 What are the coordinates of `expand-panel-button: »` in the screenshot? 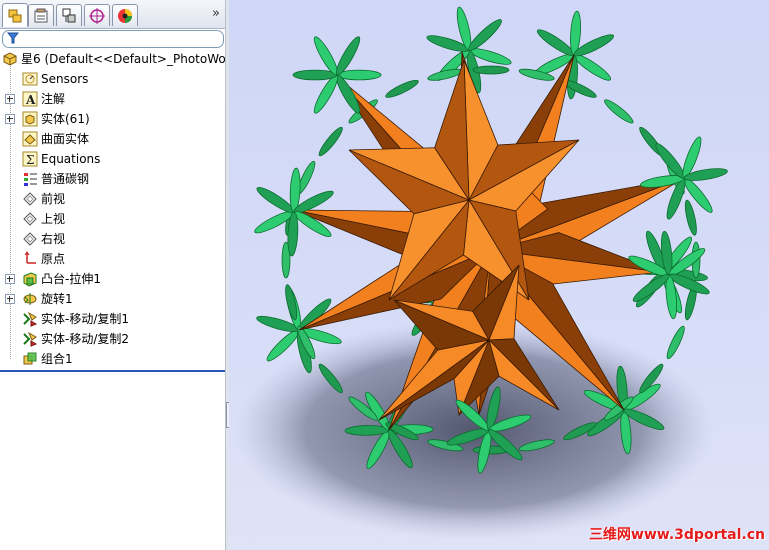 It's located at (216, 13).